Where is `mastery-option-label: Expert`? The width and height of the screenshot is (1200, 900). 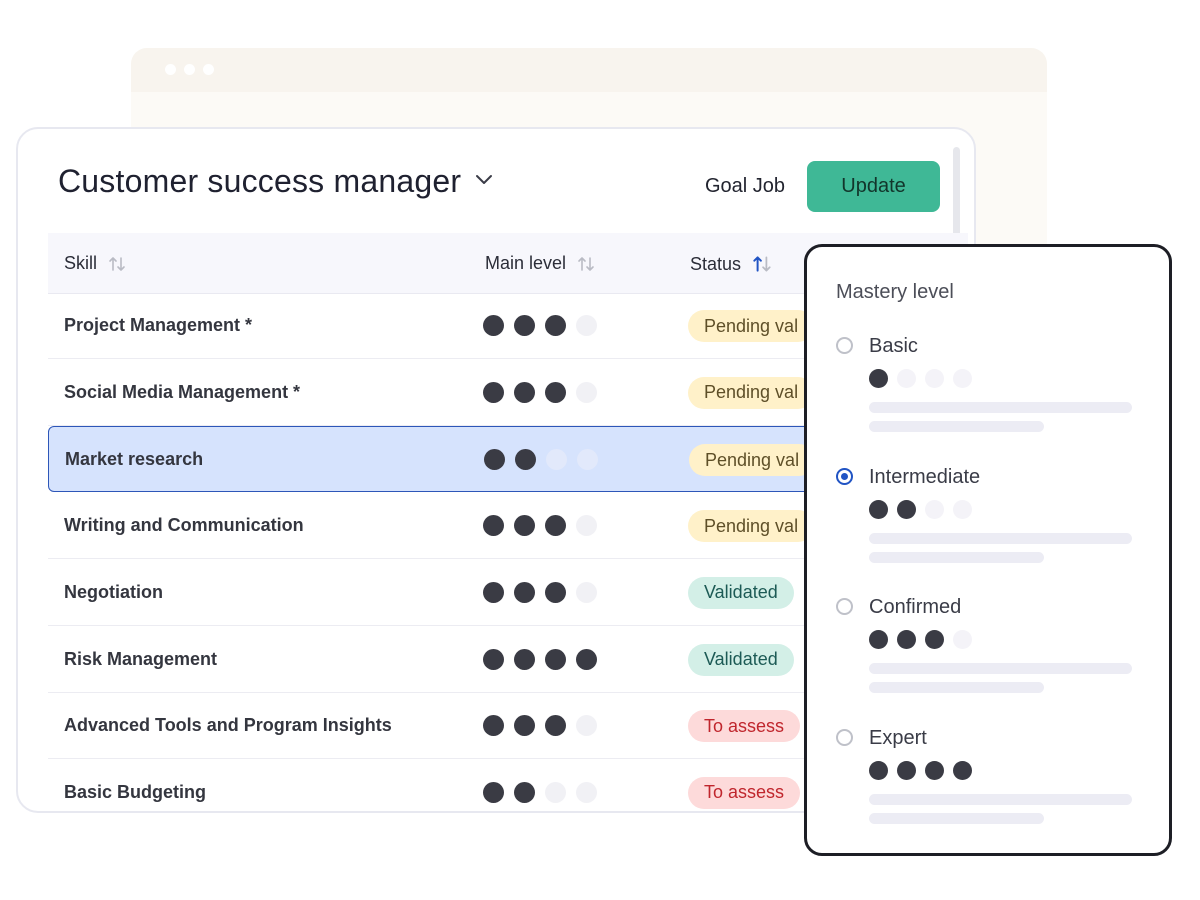 mastery-option-label: Expert is located at coordinates (898, 738).